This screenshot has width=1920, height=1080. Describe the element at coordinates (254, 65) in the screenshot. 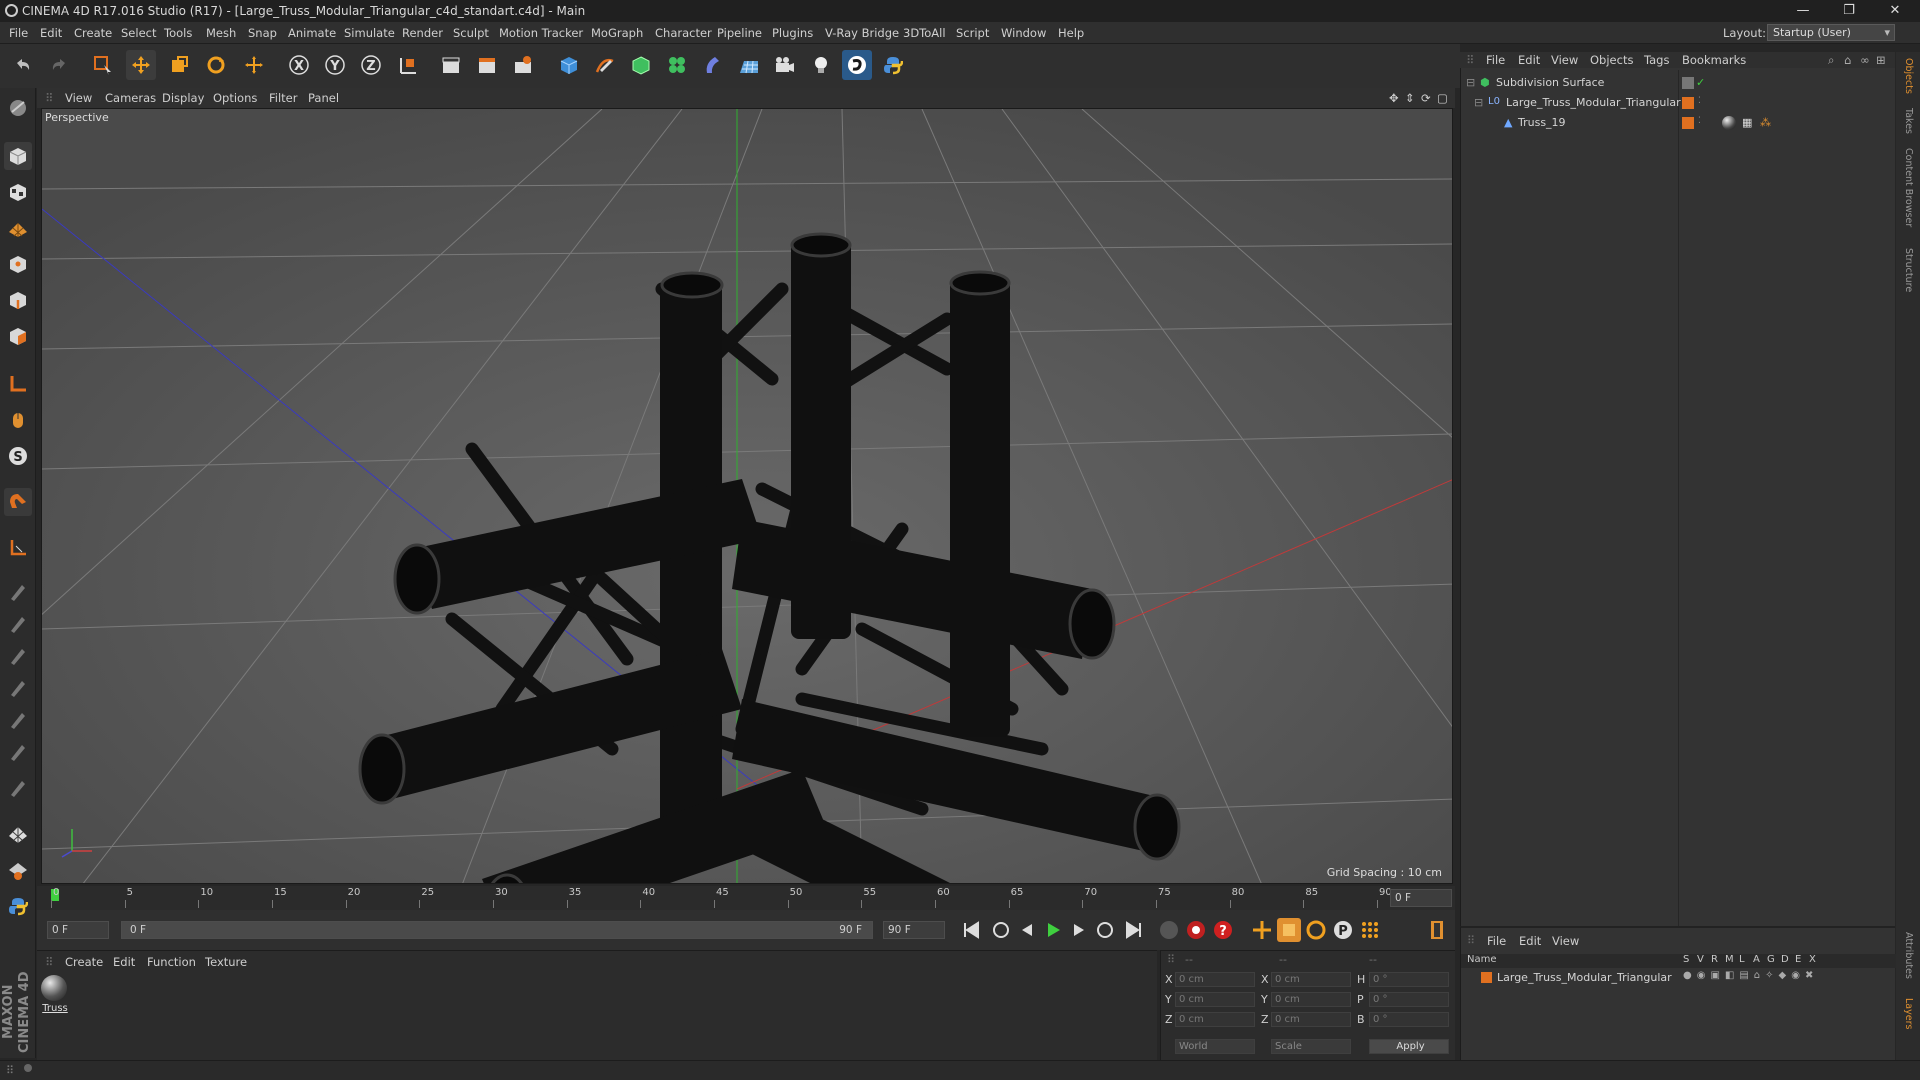

I see `transform-tool-button` at that location.